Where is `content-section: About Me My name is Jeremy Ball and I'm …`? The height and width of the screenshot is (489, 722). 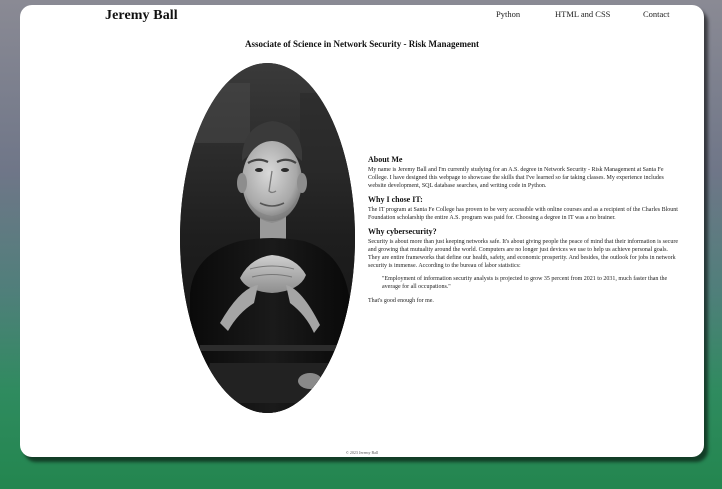
content-section: About Me My name is Jeremy Ball and I'm … is located at coordinates (523, 232).